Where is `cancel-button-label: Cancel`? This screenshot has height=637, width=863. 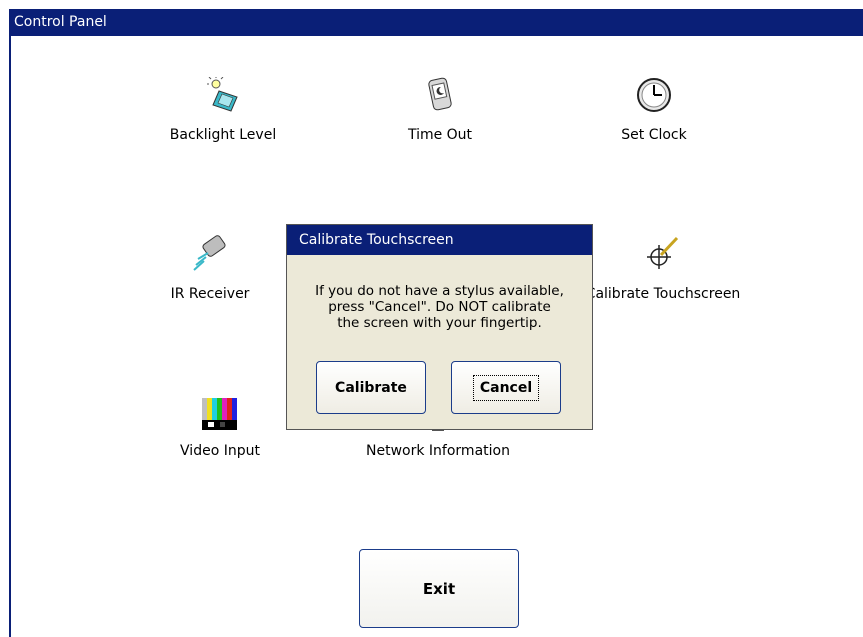 cancel-button-label: Cancel is located at coordinates (506, 387).